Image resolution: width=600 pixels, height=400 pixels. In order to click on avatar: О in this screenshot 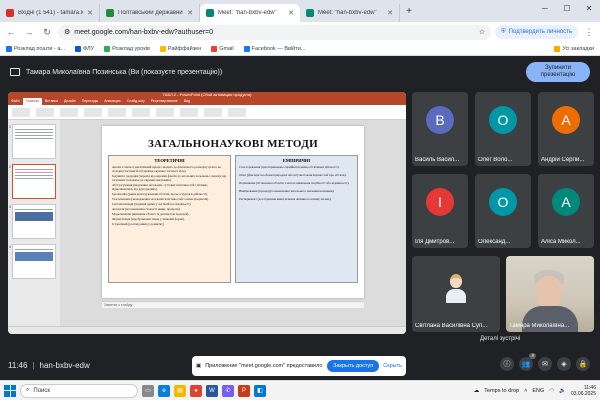, I will do `click(503, 120)`.